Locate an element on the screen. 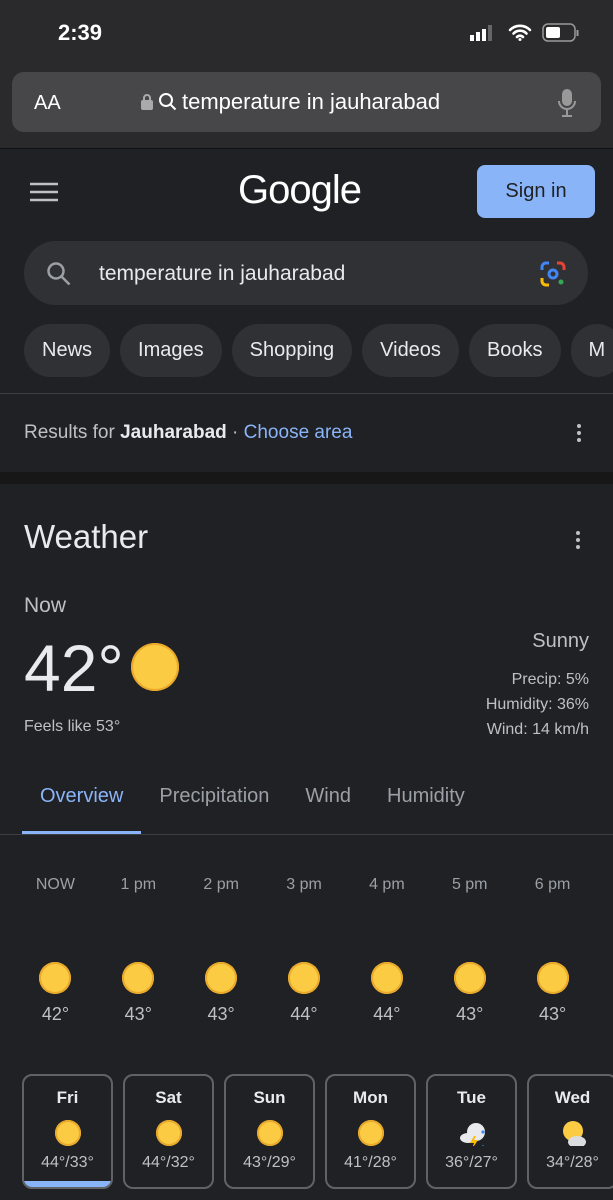 The height and width of the screenshot is (1200, 613). day-temps: 36°/27° is located at coordinates (471, 1162).